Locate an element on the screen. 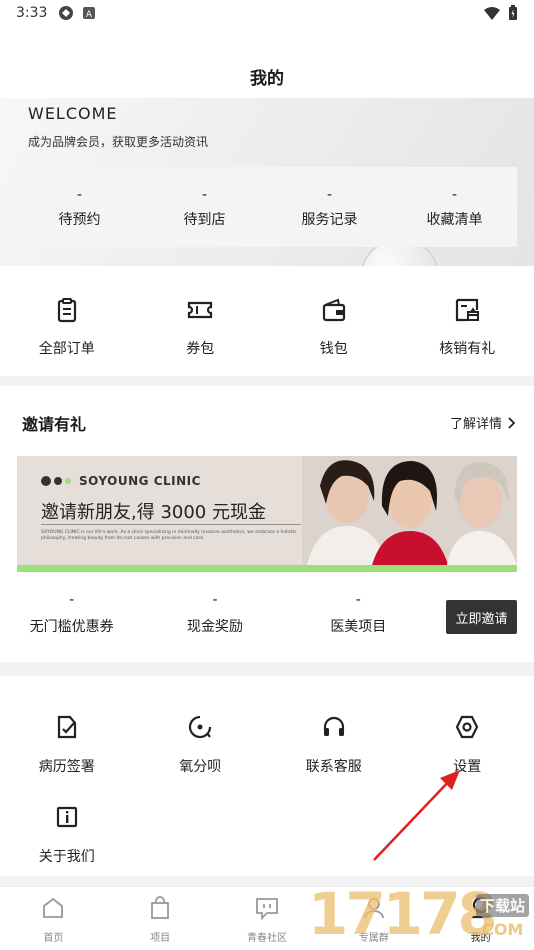  grid-label: 全部订单 is located at coordinates (66, 349).